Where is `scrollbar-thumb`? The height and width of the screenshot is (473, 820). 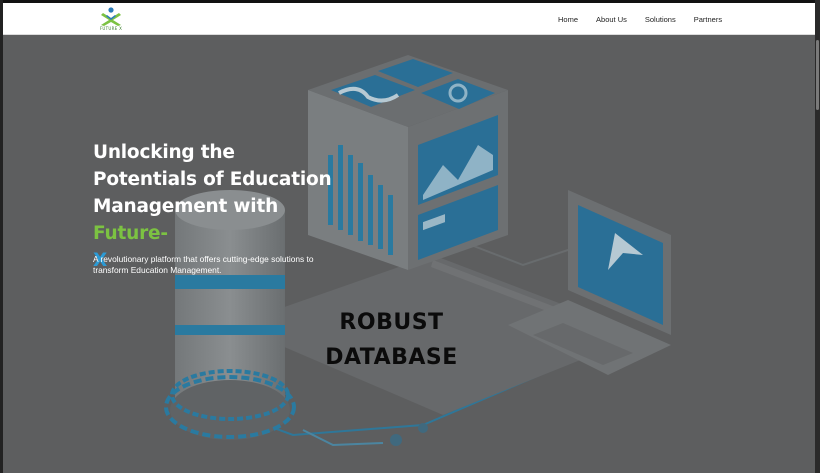
scrollbar-thumb is located at coordinates (817, 75).